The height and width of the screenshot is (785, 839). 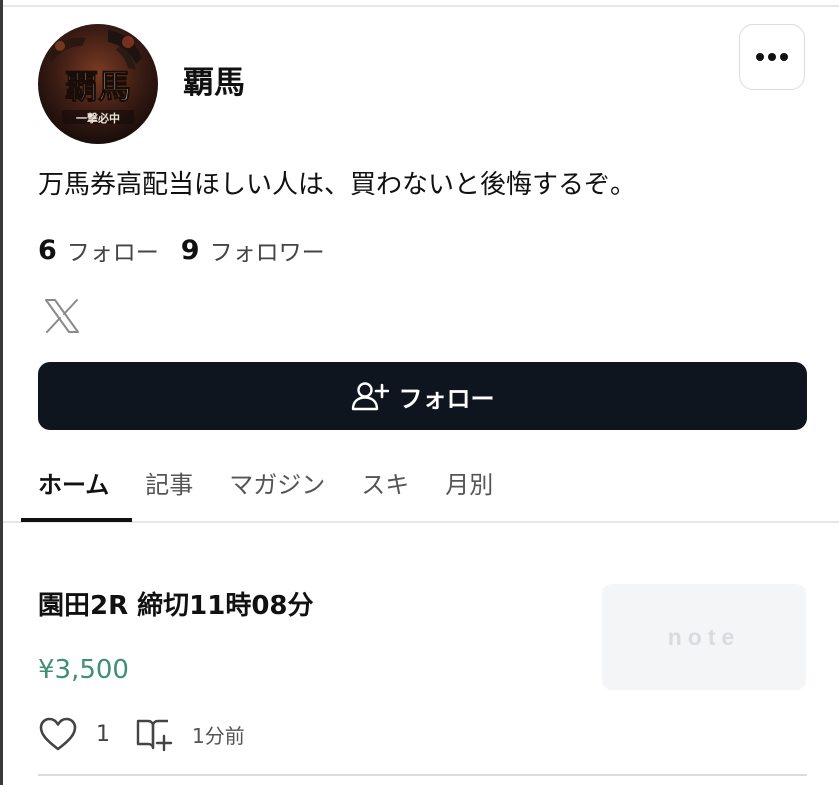 What do you see at coordinates (1, 392) in the screenshot?
I see `window-edge` at bounding box center [1, 392].